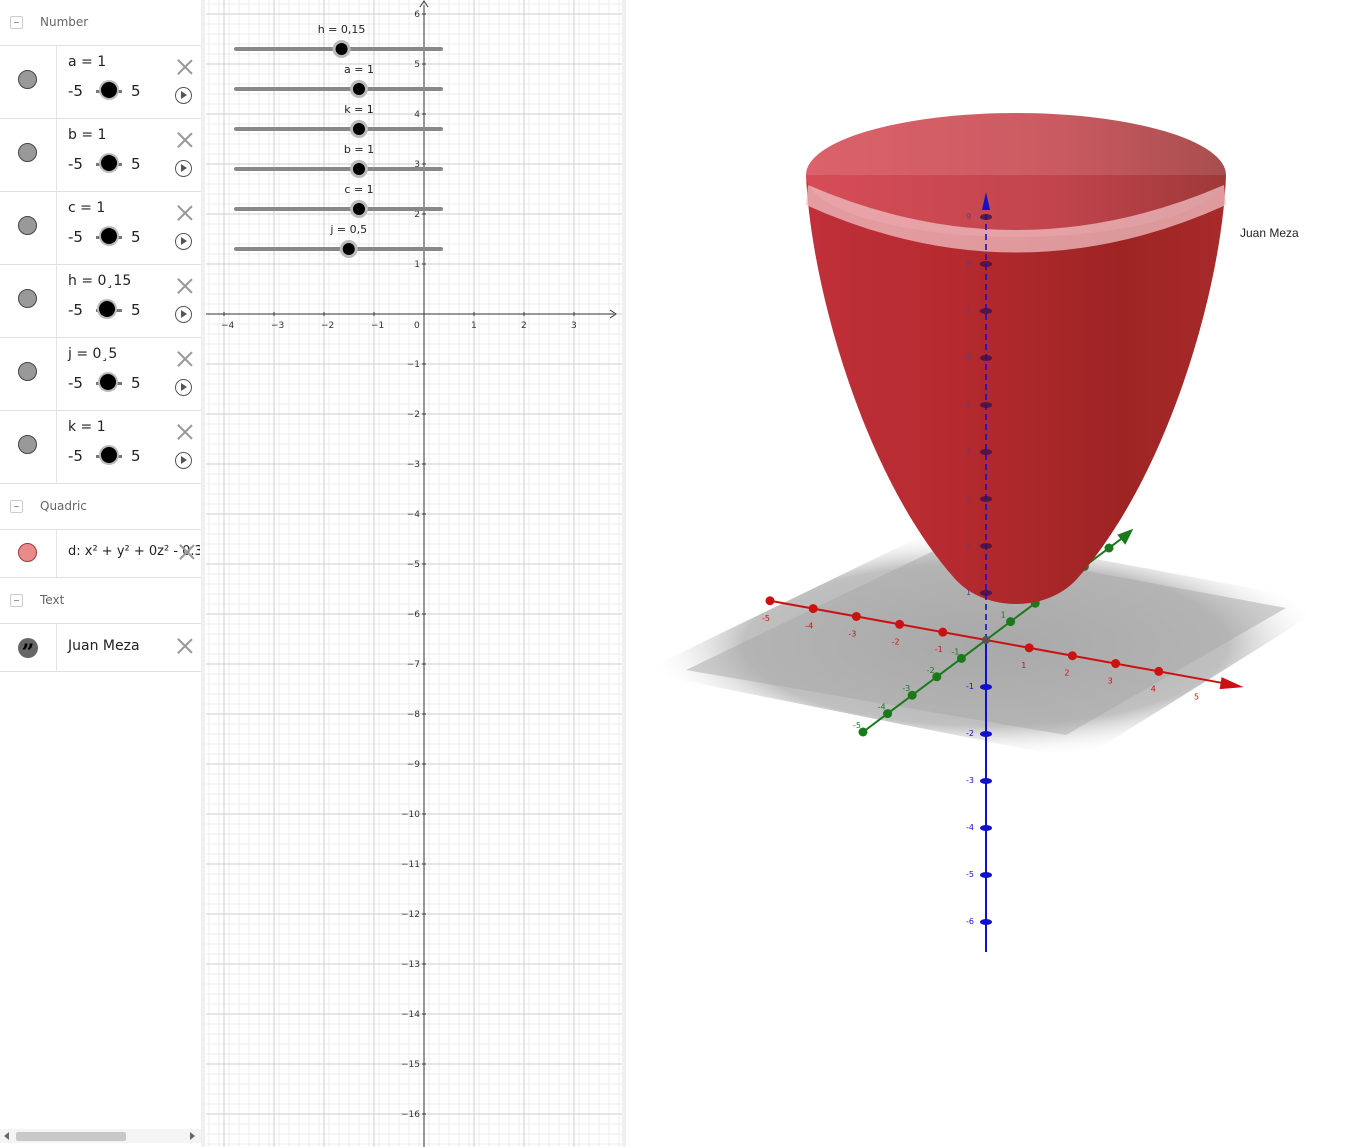 This screenshot has width=1347, height=1147. Describe the element at coordinates (100, 228) in the screenshot. I see `algebra-item-c: c = 1 -5 5` at that location.